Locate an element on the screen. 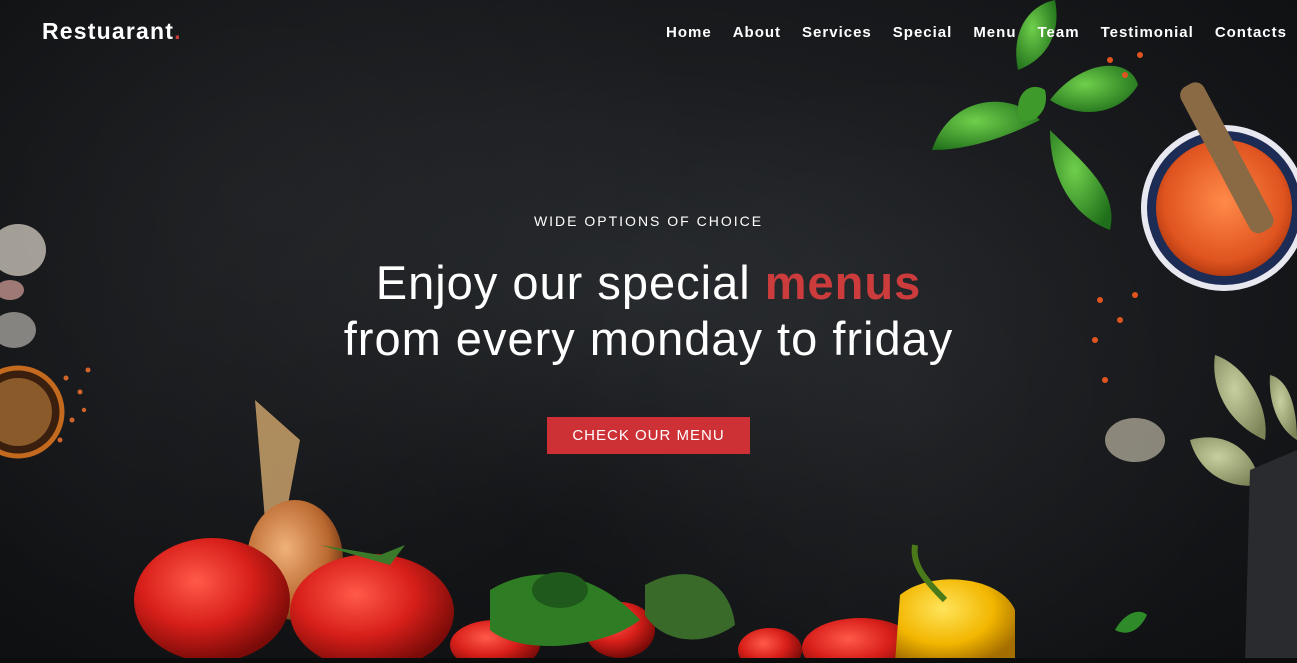 The height and width of the screenshot is (663, 1297). brand-name: Restuarant is located at coordinates (108, 31).